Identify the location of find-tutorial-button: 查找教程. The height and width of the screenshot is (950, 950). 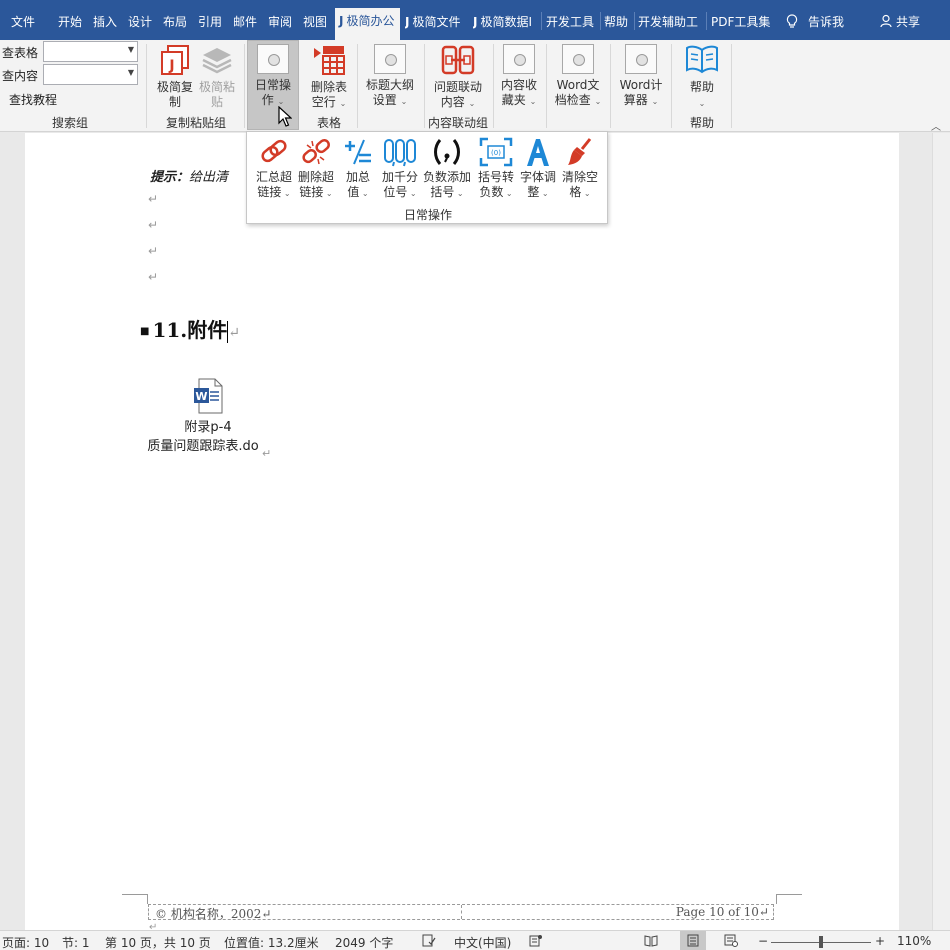
(33, 99).